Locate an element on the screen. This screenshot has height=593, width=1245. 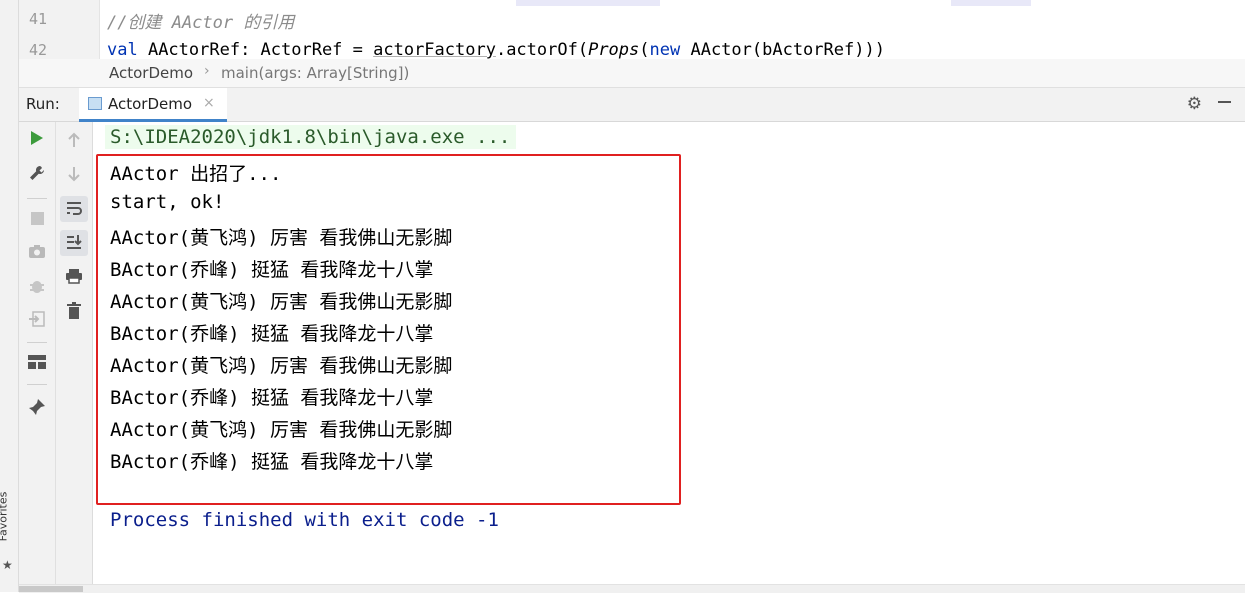
code-text: ( is located at coordinates (644, 49).